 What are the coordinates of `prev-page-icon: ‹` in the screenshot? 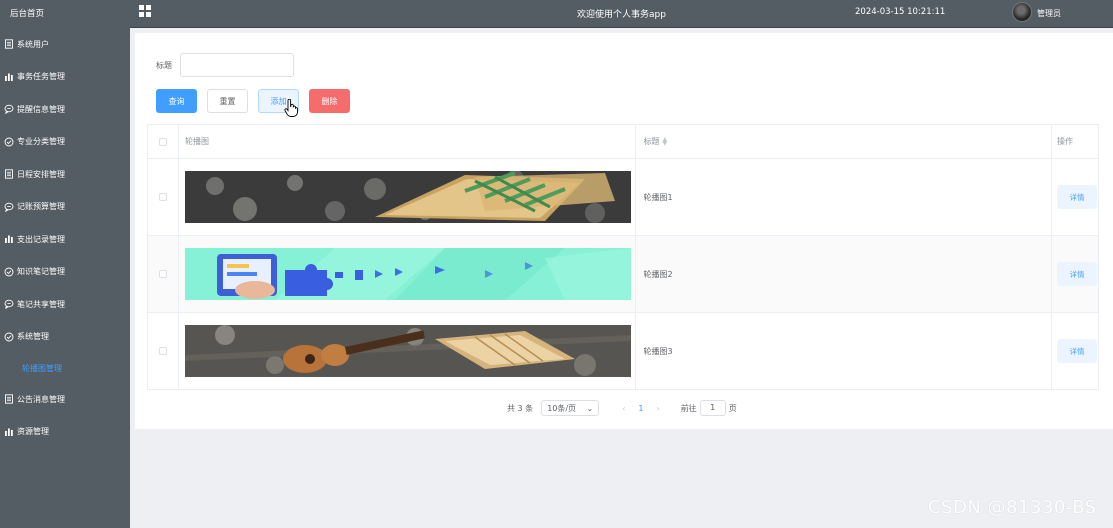 It's located at (623, 408).